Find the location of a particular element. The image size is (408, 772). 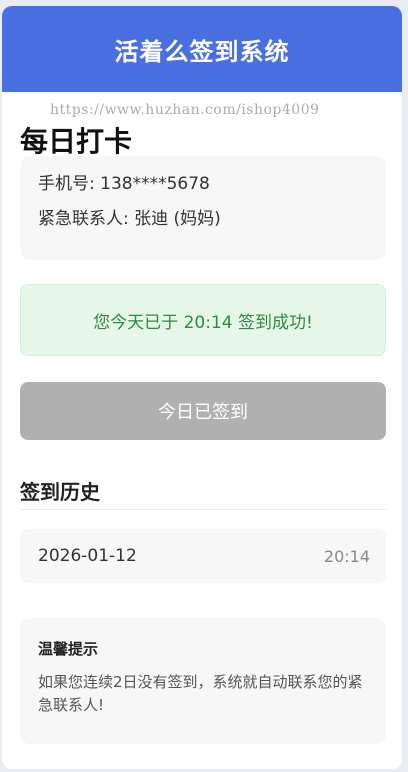

user-info-card: 手机号: 138****5678 紧急联系人: 张迪 (妈妈) is located at coordinates (203, 208).